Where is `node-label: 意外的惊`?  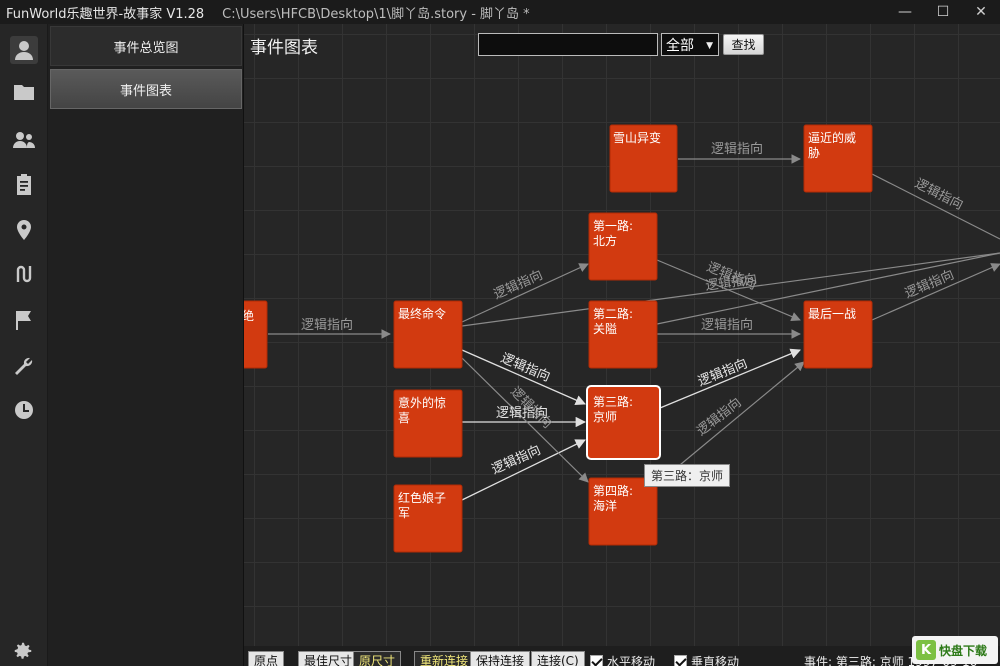 node-label: 意外的惊 is located at coordinates (422, 402).